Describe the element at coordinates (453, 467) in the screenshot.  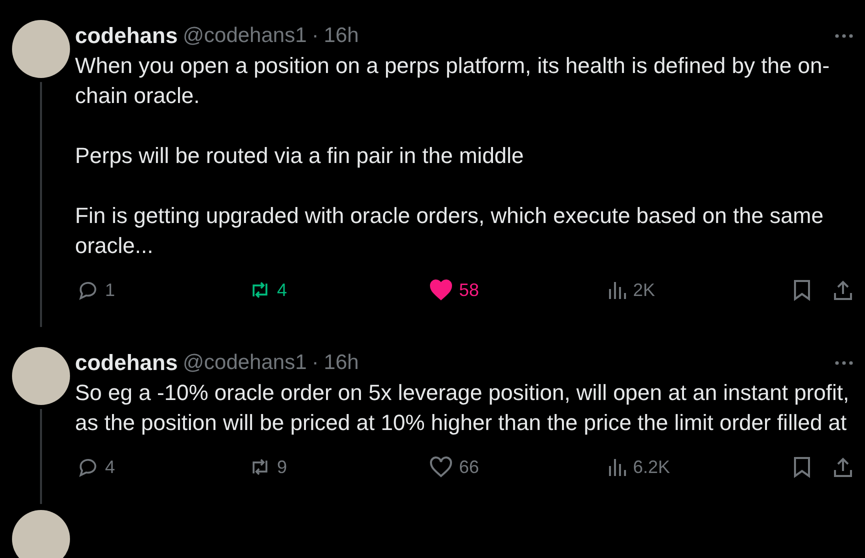
I see `like-button: 66` at that location.